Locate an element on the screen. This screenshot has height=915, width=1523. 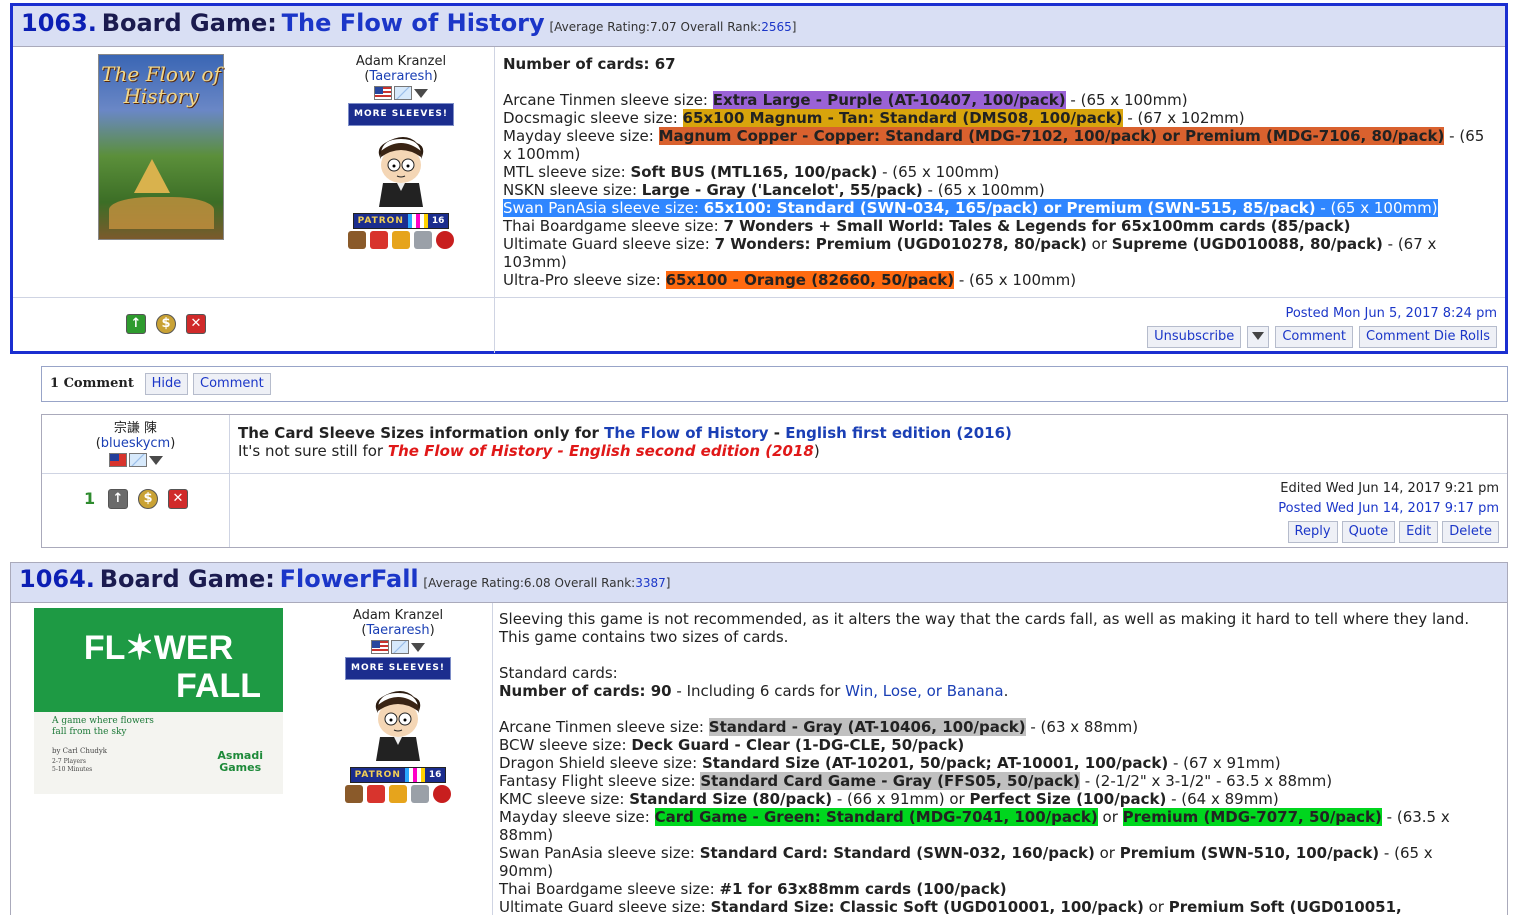
tw-flag-icon is located at coordinates (117, 460).